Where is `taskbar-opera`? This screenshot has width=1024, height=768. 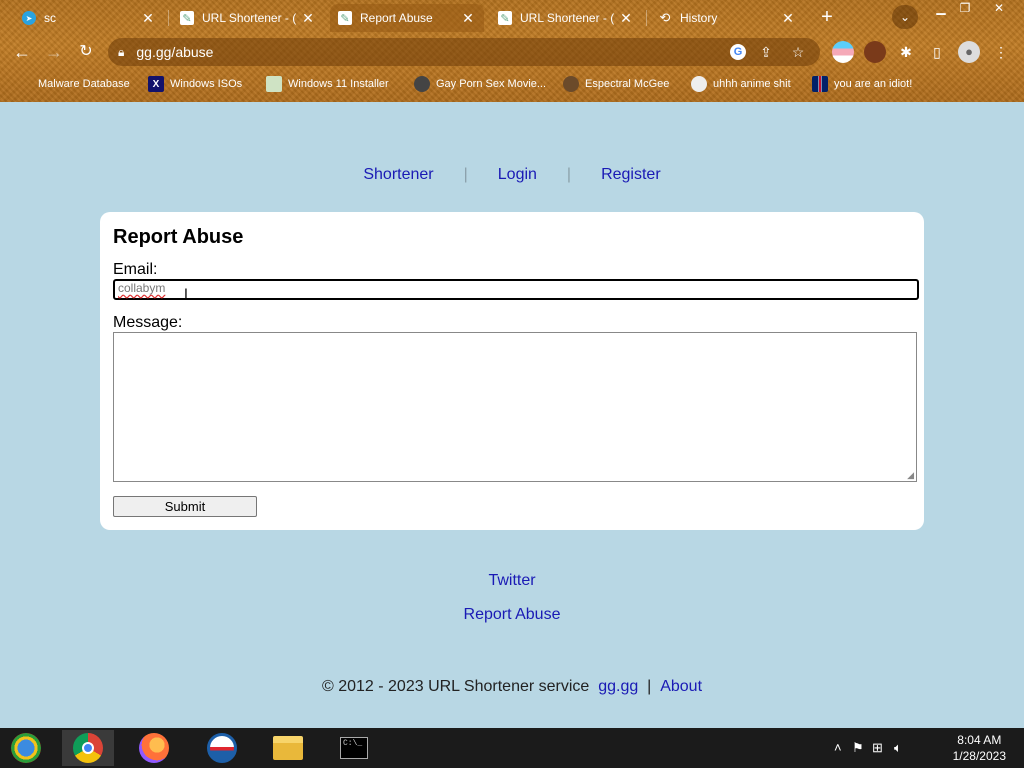 taskbar-opera is located at coordinates (222, 748).